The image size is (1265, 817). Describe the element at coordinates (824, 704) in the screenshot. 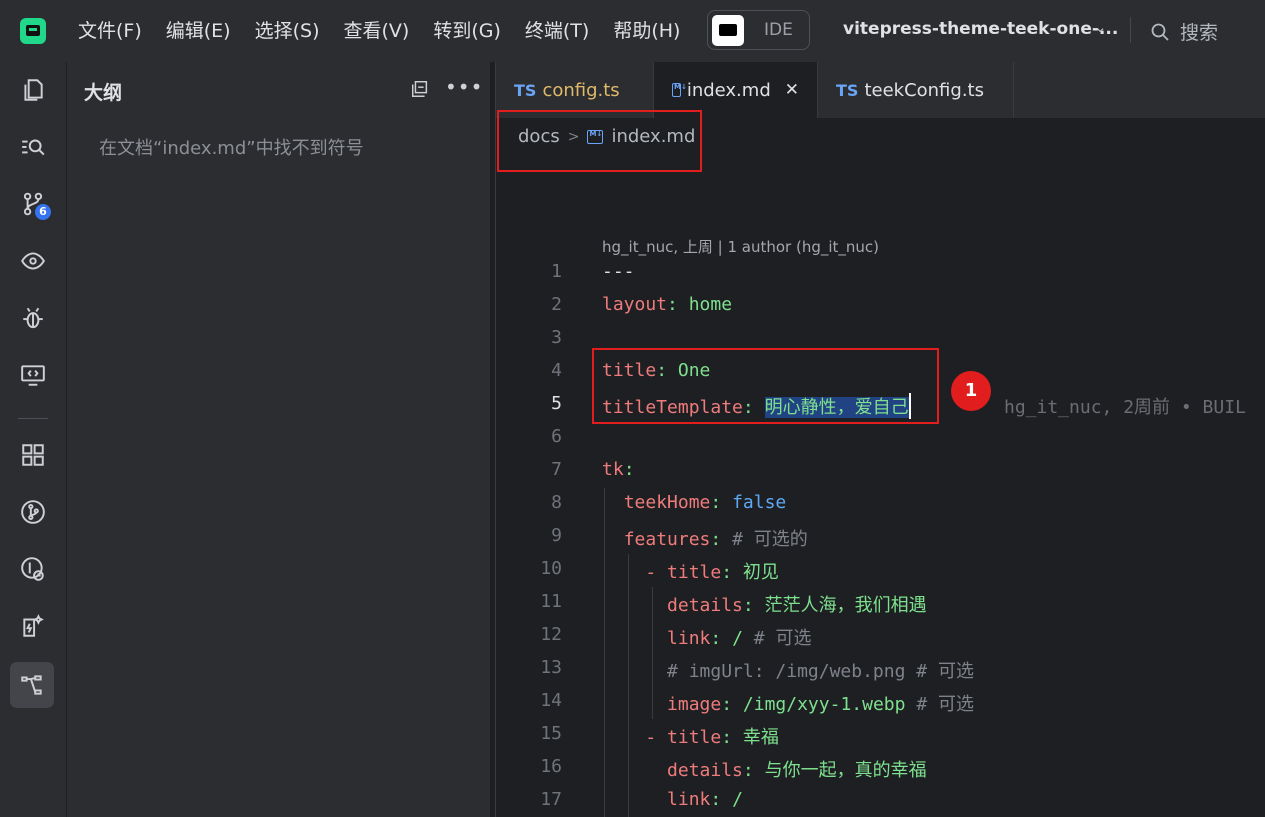

I see `yaml-value: /img/xyy-1.webp` at that location.